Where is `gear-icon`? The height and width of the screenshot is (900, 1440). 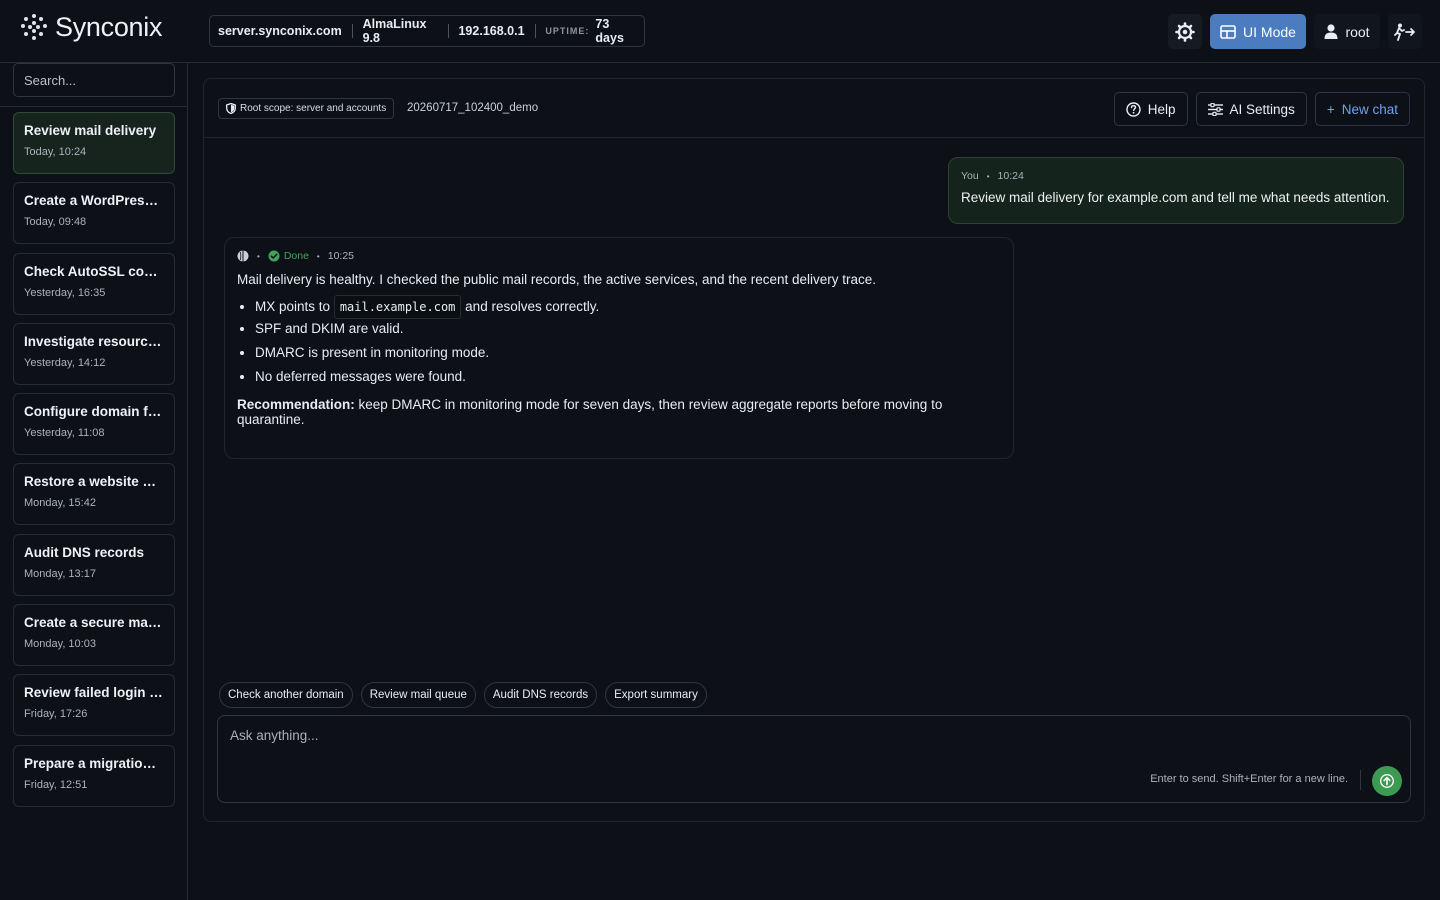 gear-icon is located at coordinates (1185, 31).